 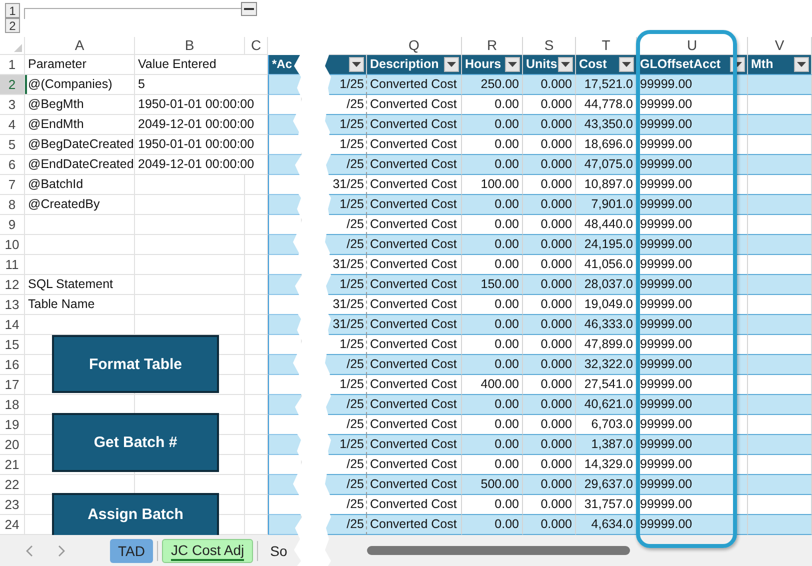 I want to click on row-header: 22, so click(x=12, y=485).